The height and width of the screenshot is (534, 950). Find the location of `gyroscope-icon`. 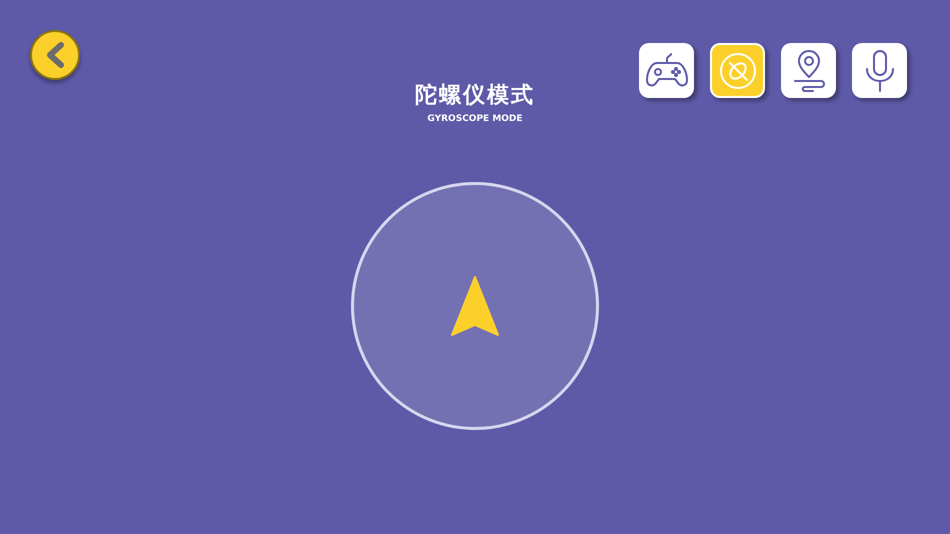

gyroscope-icon is located at coordinates (738, 70).